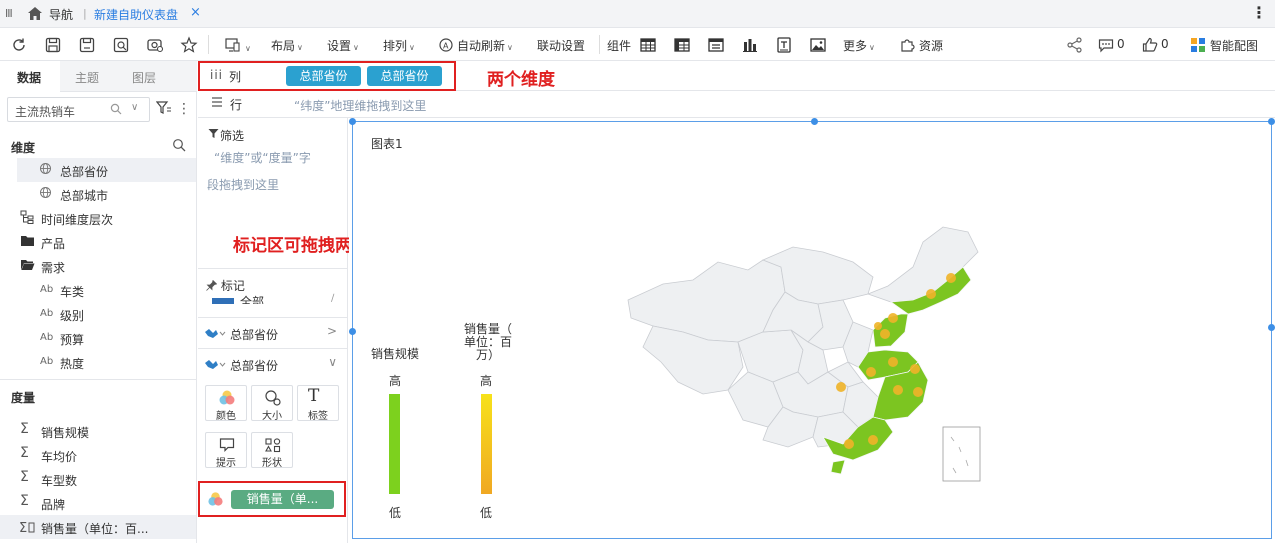 Image resolution: width=1275 pixels, height=543 pixels. Describe the element at coordinates (78, 109) in the screenshot. I see `dataset-select: 主流热销车 ∨` at that location.